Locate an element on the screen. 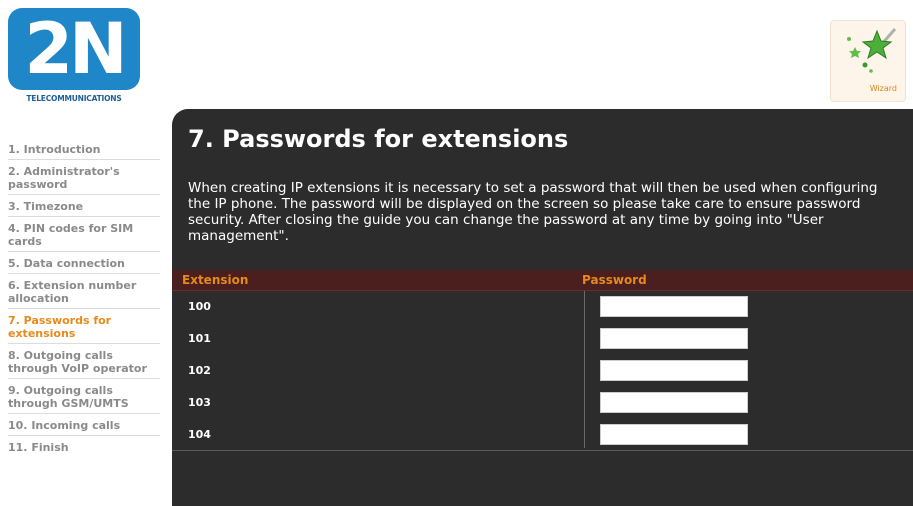 This screenshot has width=913, height=506. logo: 2N TELECOMMUNICATIONS is located at coordinates (74, 57).